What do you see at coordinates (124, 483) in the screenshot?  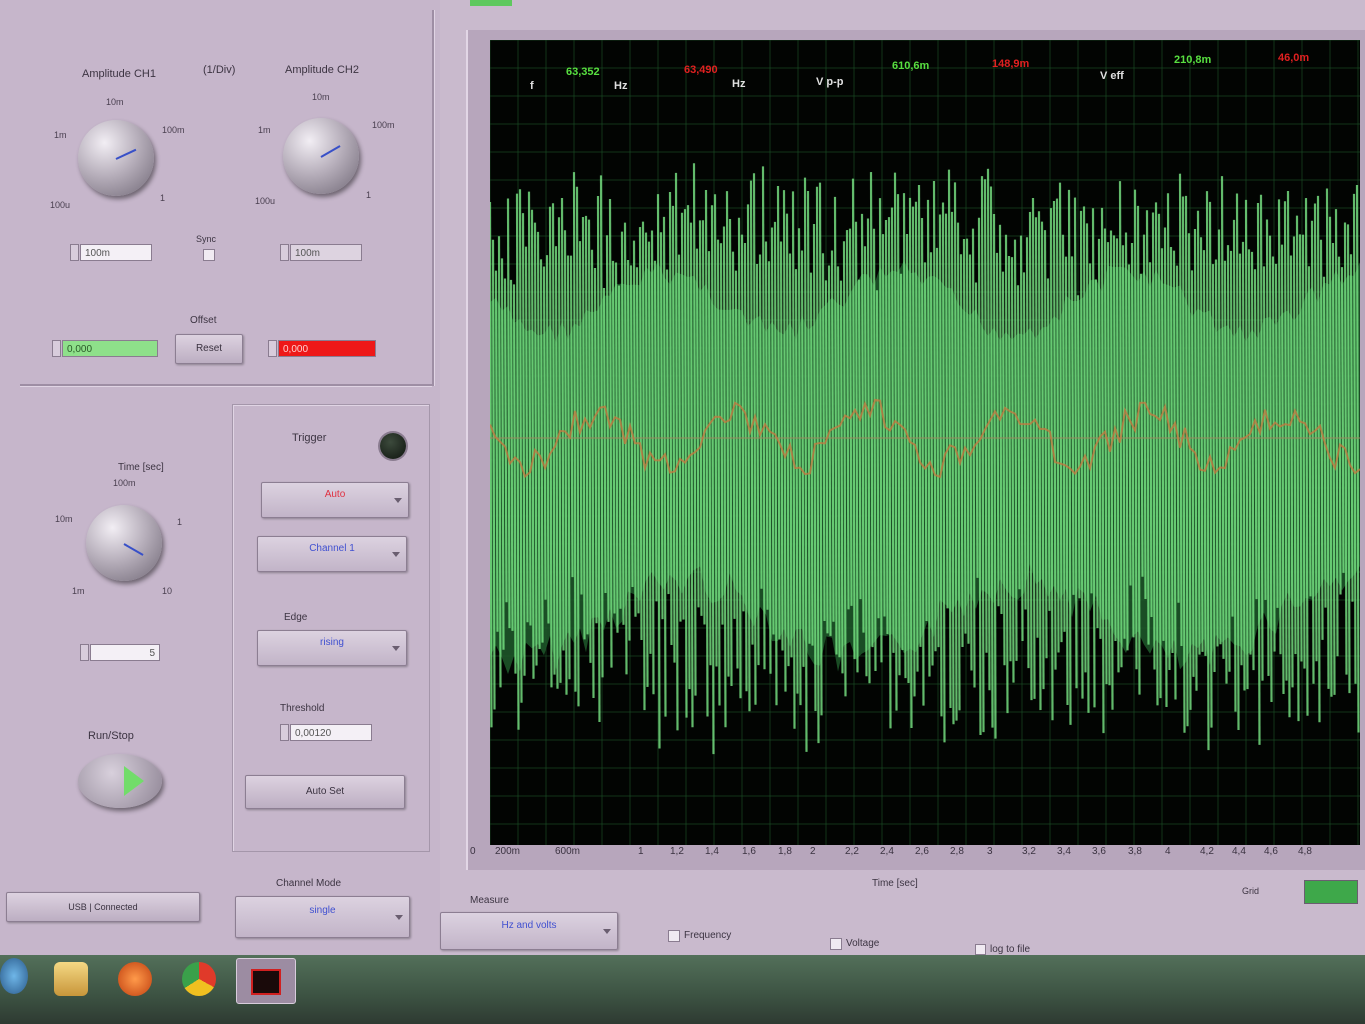 I see `time-tick: 100m` at bounding box center [124, 483].